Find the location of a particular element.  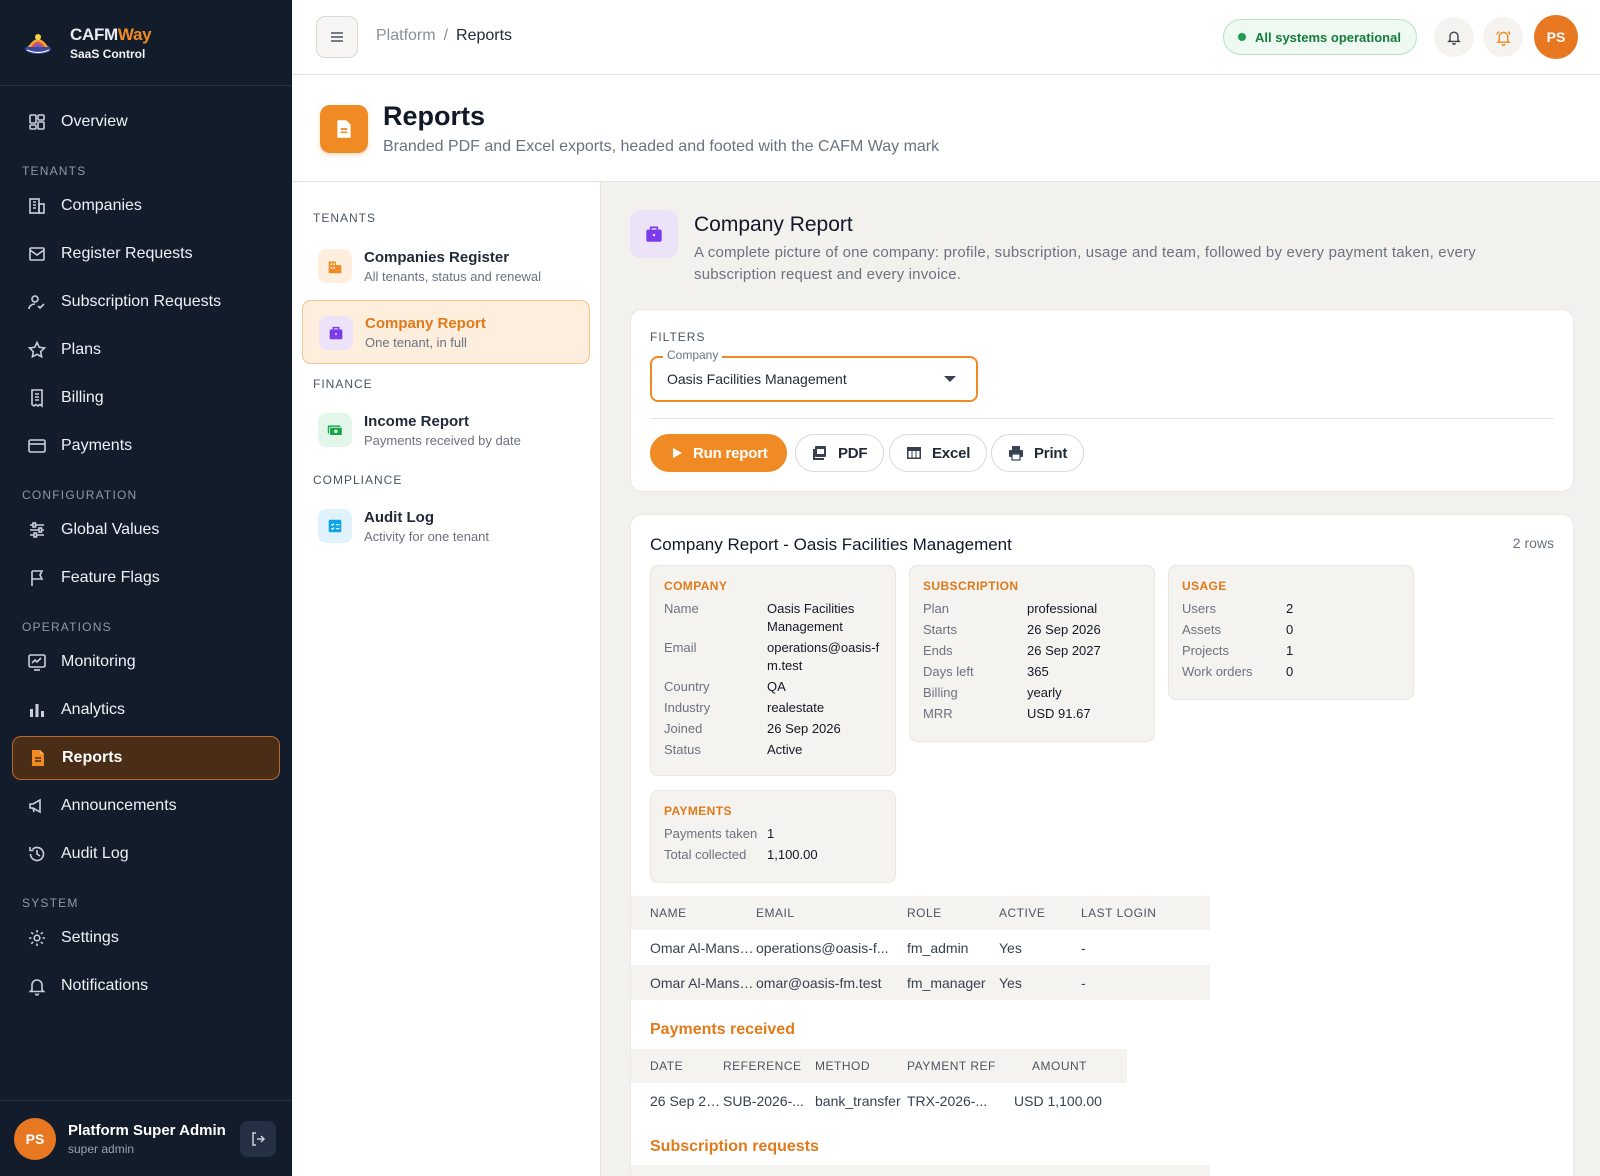

subscription-requests-table-header is located at coordinates (920, 1170).